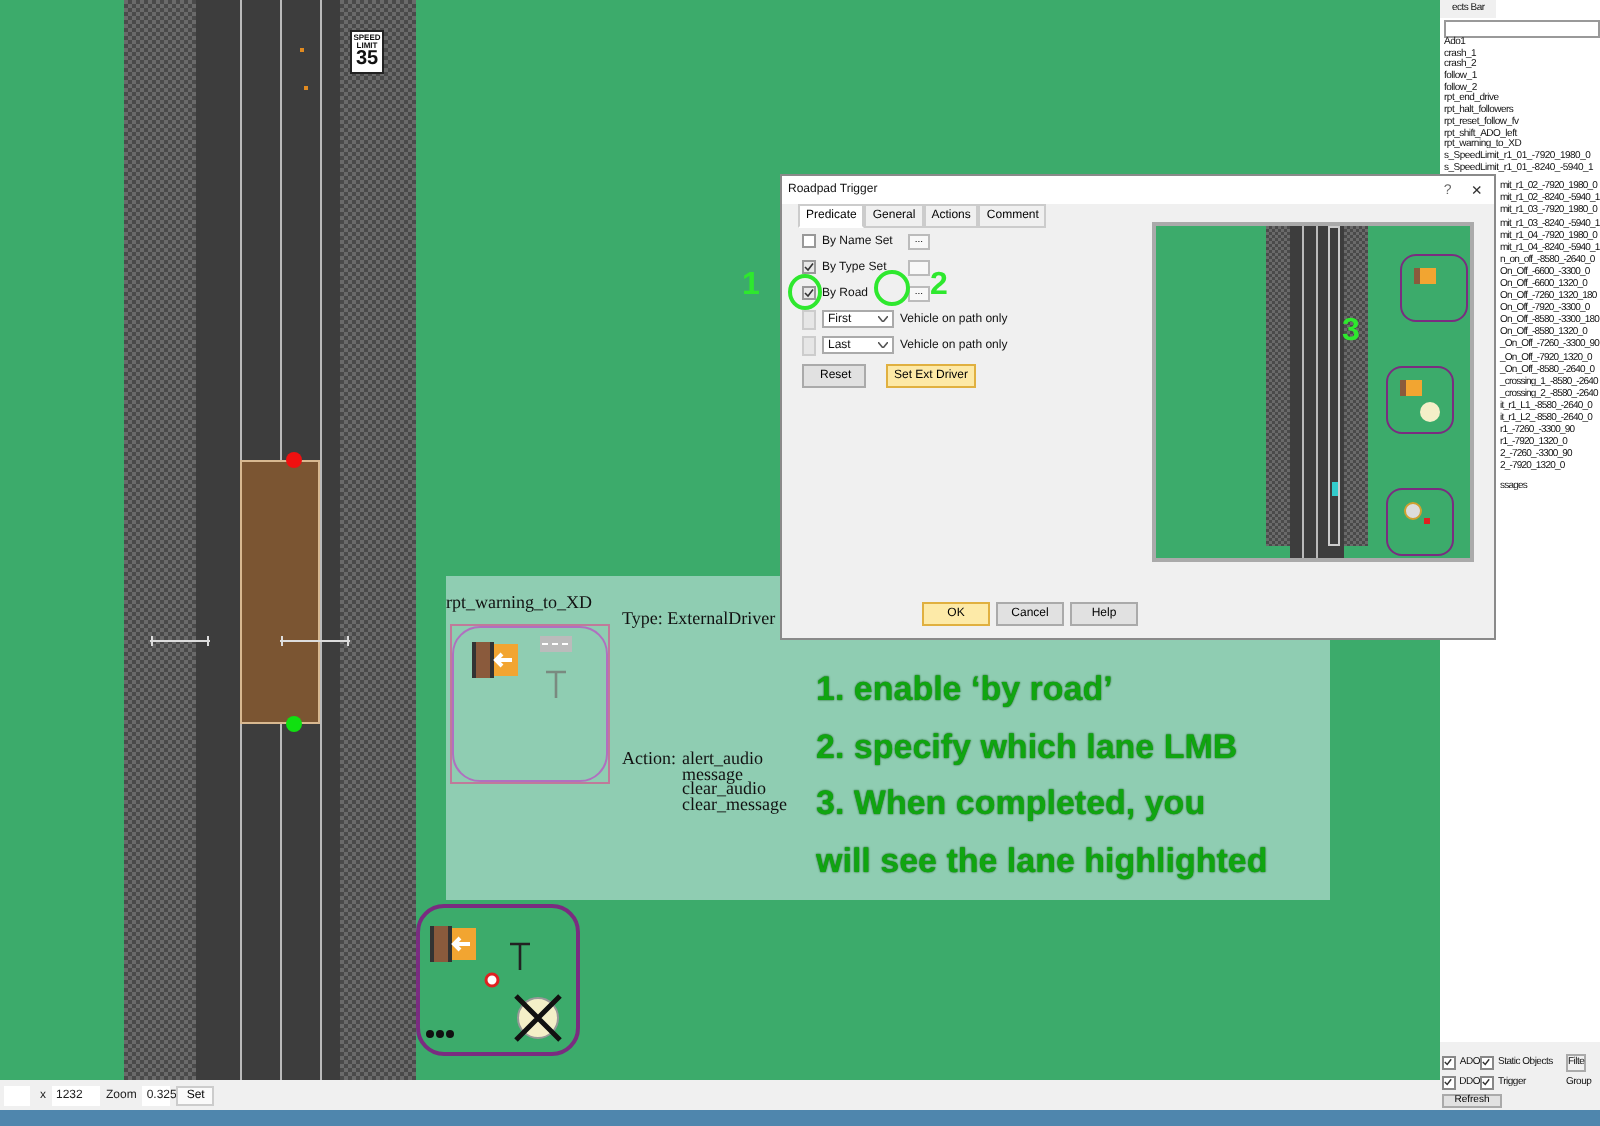  I want to click on action-item: clear_audio, so click(724, 789).